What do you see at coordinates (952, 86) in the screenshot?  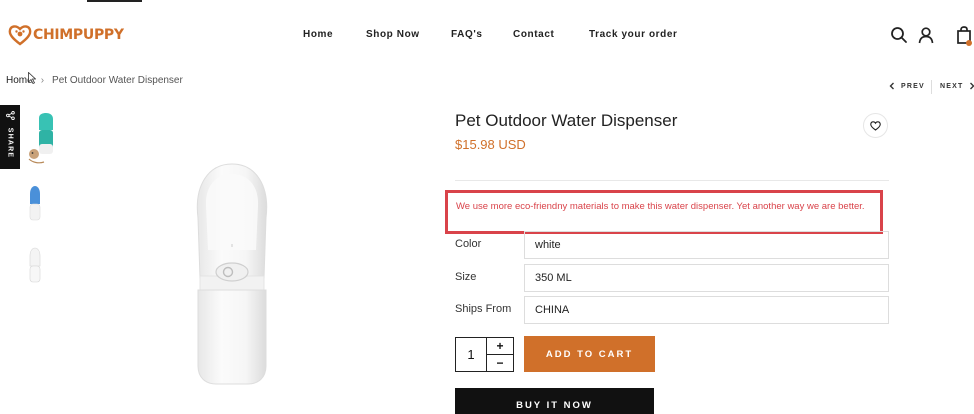 I see `next-label: NEXT` at bounding box center [952, 86].